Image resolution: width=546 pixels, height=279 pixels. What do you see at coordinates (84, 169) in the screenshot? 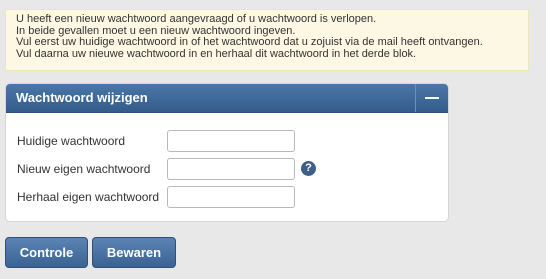
I see `new-password-label: Nieuw eigen wachtwoord` at bounding box center [84, 169].